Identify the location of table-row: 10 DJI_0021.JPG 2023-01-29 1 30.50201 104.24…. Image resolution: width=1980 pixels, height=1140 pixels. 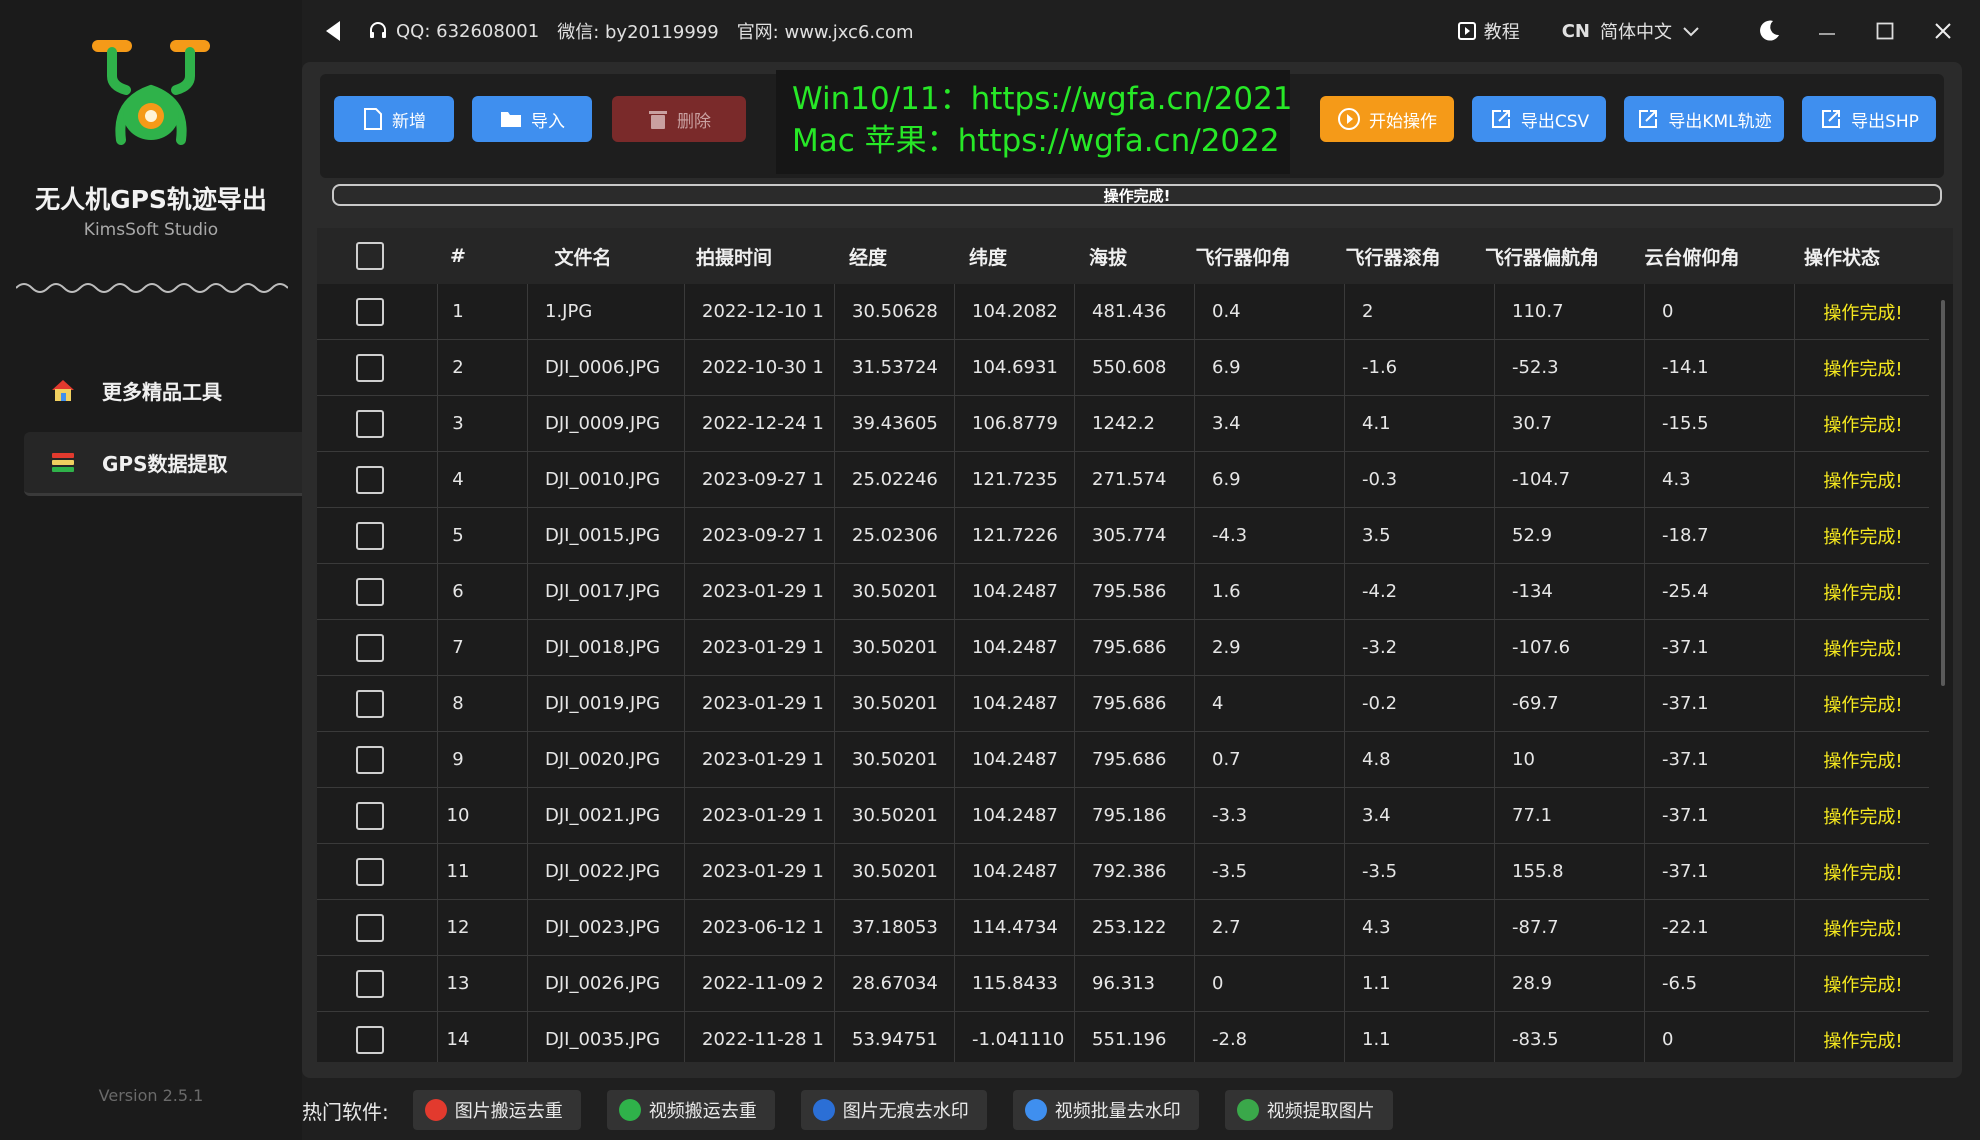
(1123, 816).